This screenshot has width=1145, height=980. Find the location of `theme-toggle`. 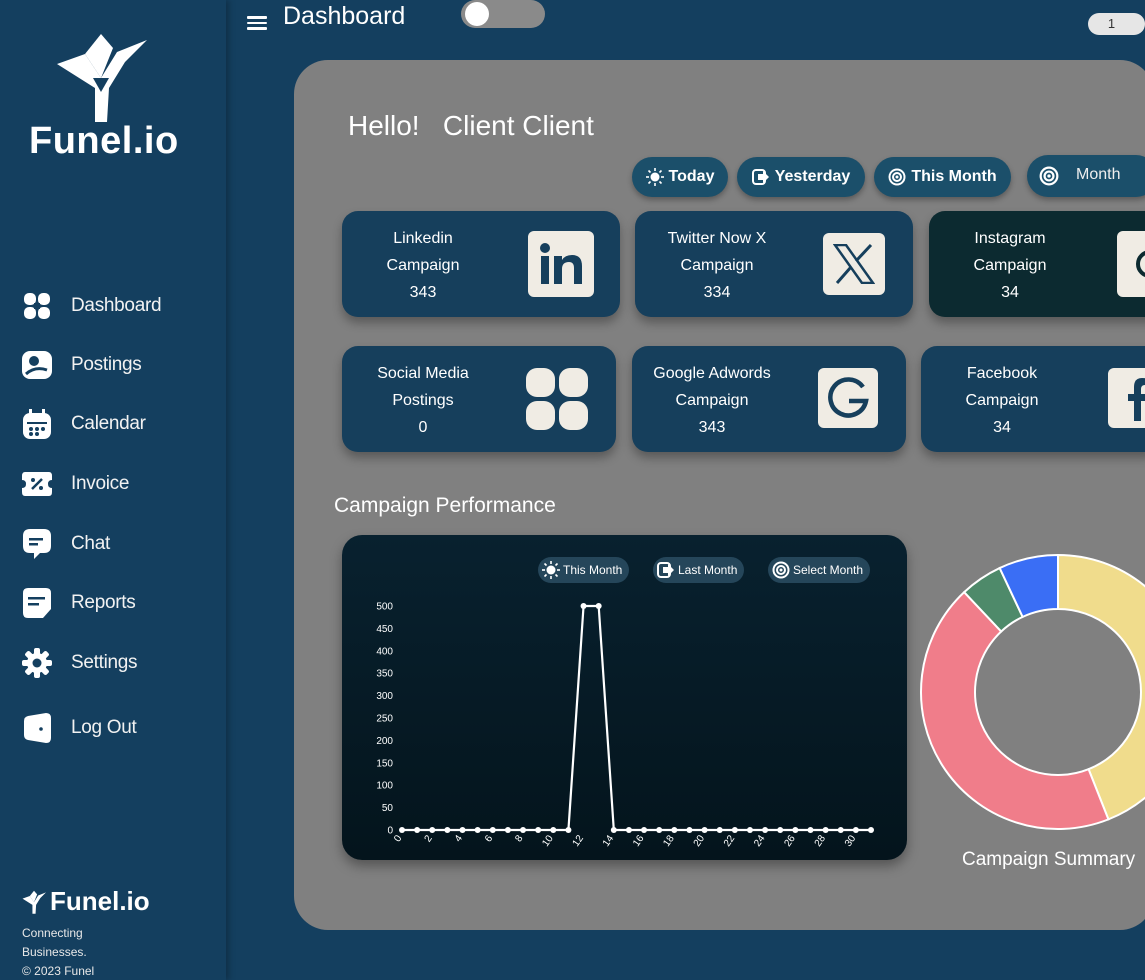

theme-toggle is located at coordinates (503, 14).